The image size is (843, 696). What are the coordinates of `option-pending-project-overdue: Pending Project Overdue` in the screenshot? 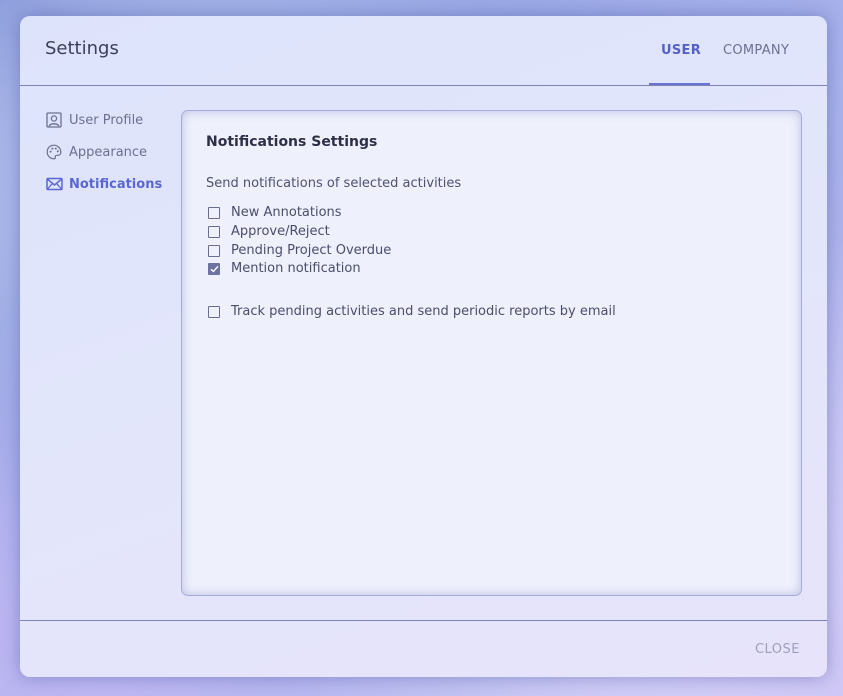 It's located at (299, 250).